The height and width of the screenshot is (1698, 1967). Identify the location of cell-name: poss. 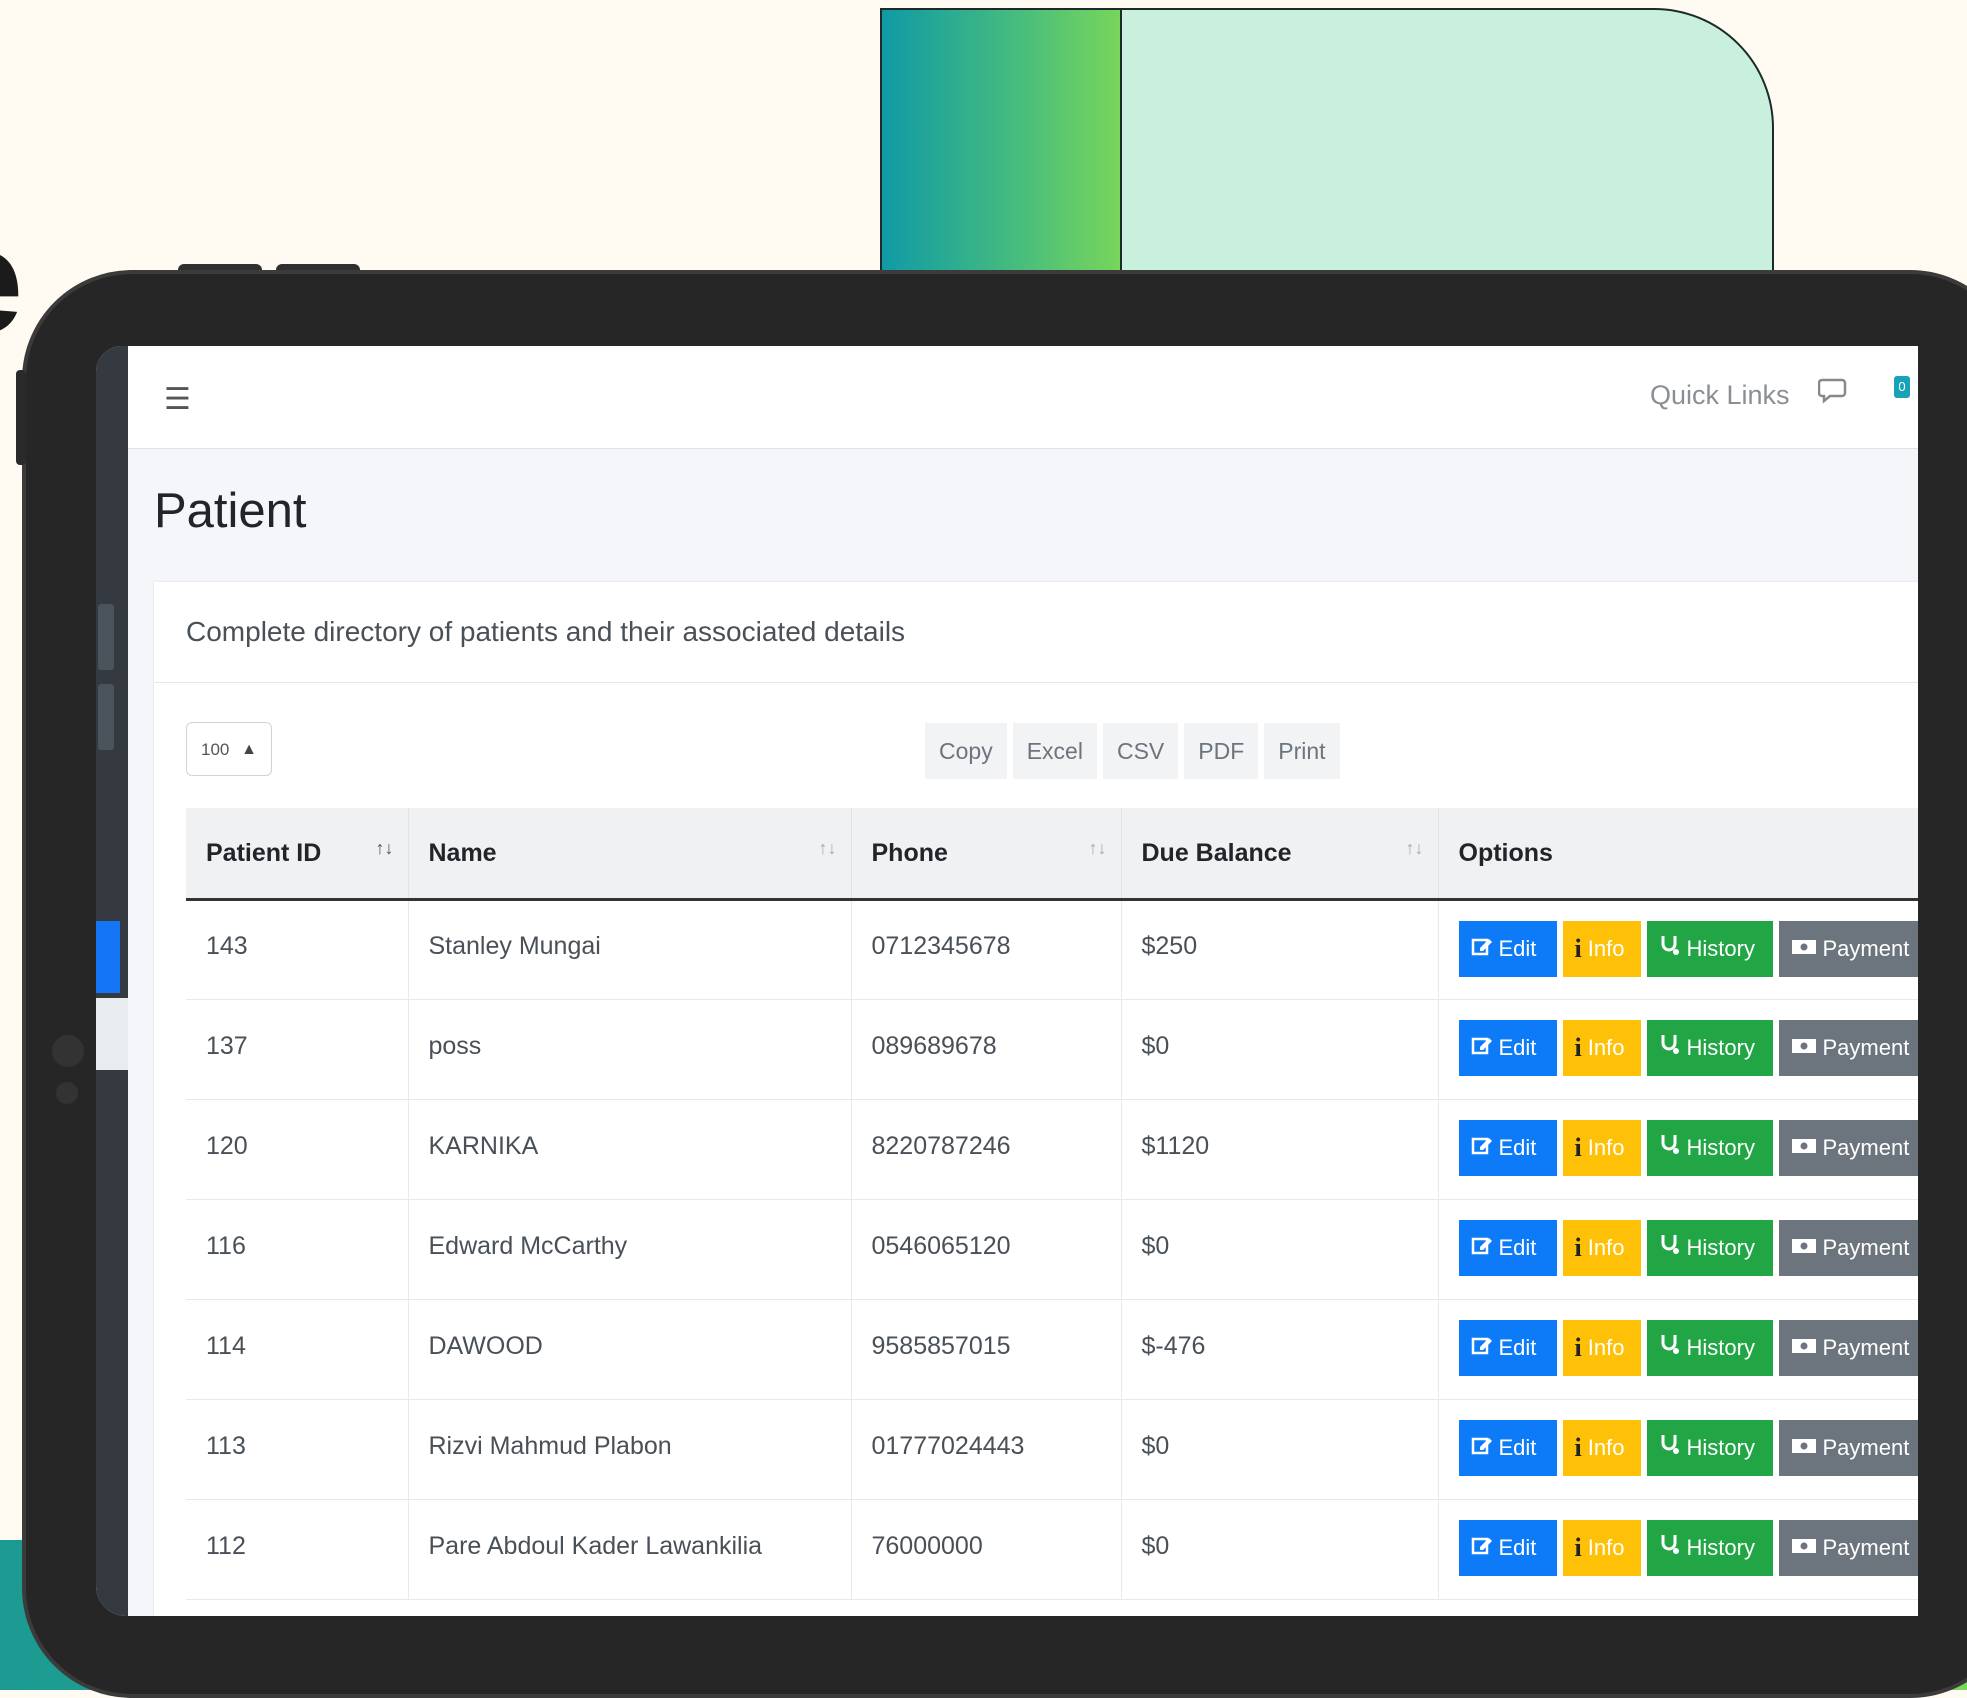
(630, 1049).